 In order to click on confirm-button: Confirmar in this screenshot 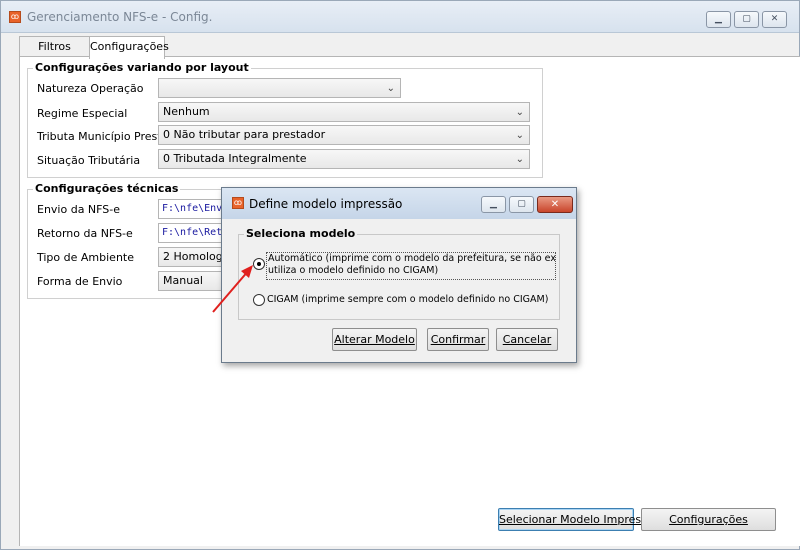, I will do `click(458, 339)`.